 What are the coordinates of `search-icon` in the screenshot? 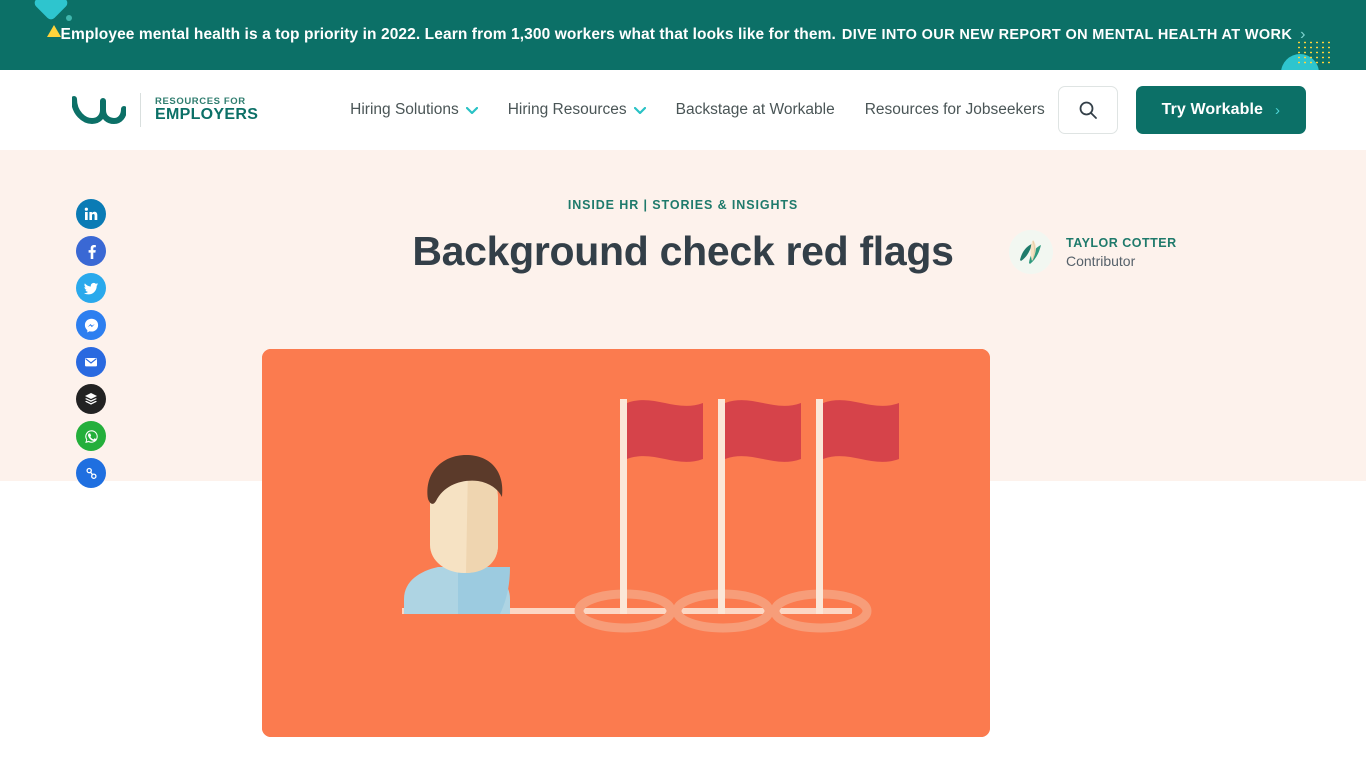 It's located at (1088, 110).